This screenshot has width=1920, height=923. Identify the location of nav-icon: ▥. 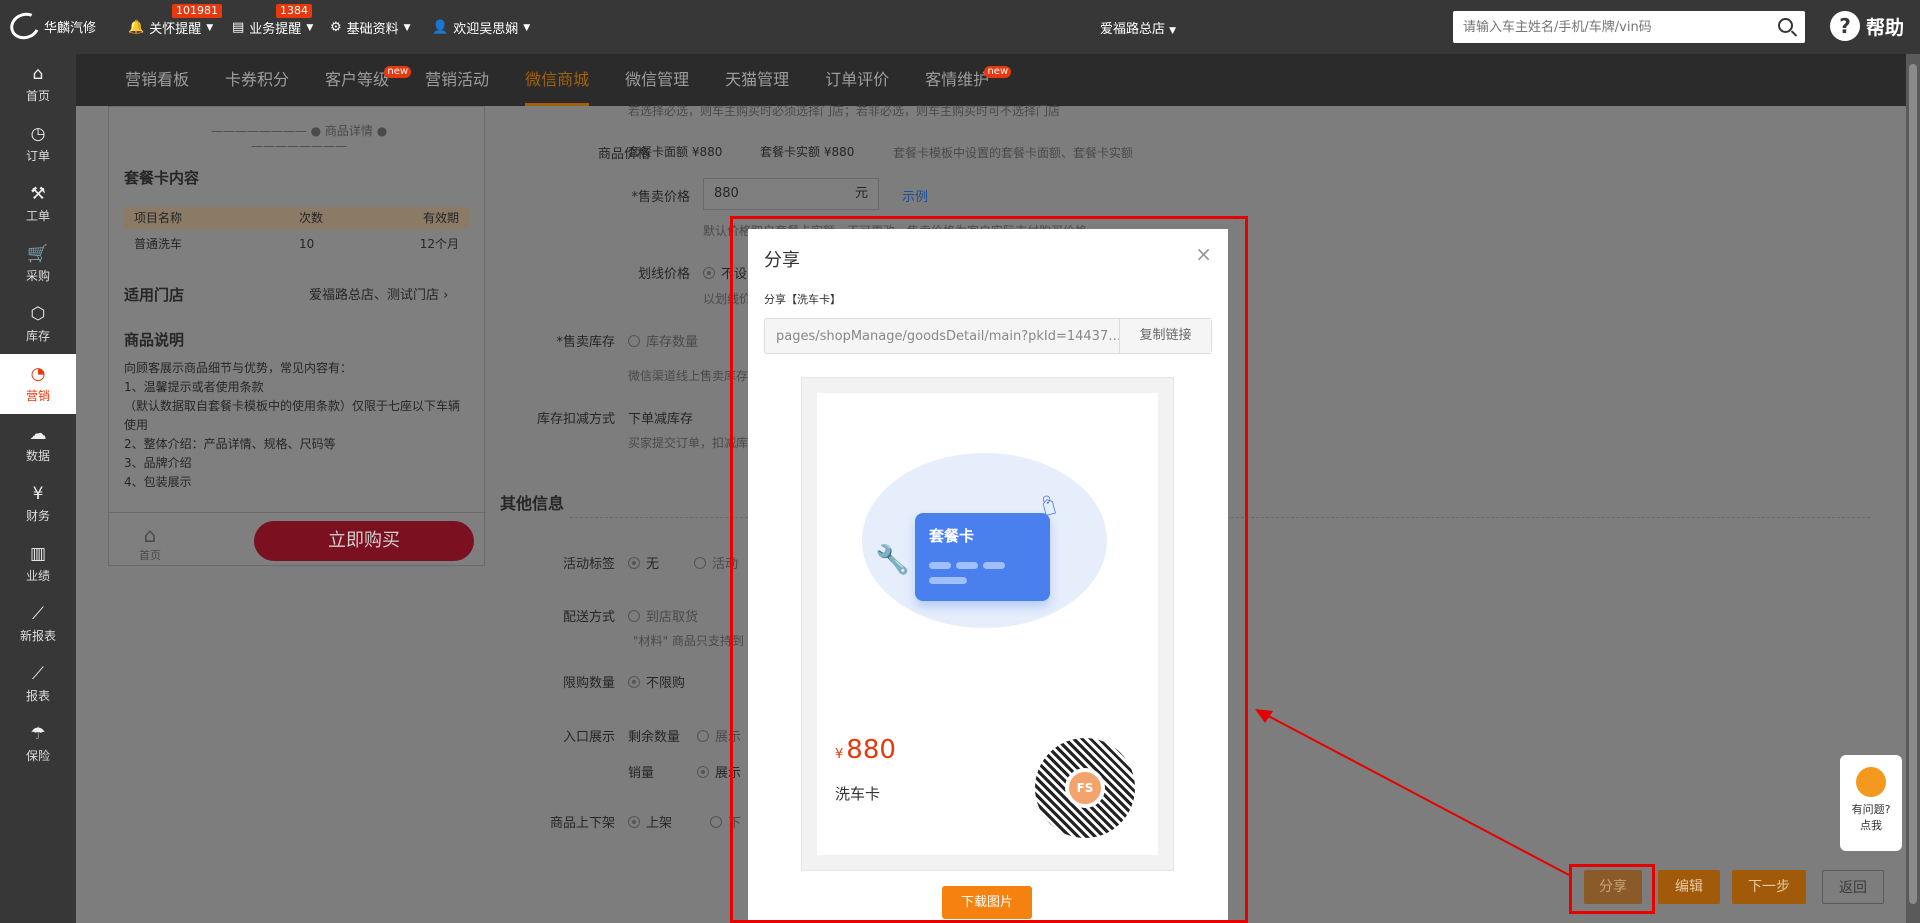
(38, 554).